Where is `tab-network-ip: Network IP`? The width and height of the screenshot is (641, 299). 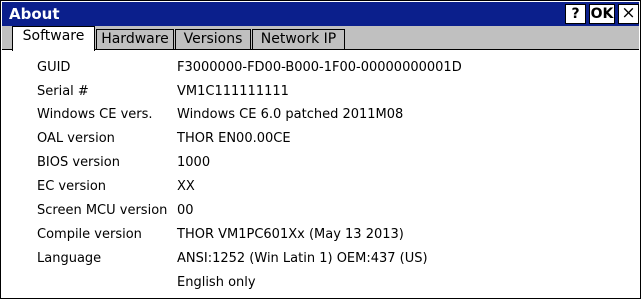
tab-network-ip: Network IP is located at coordinates (298, 39).